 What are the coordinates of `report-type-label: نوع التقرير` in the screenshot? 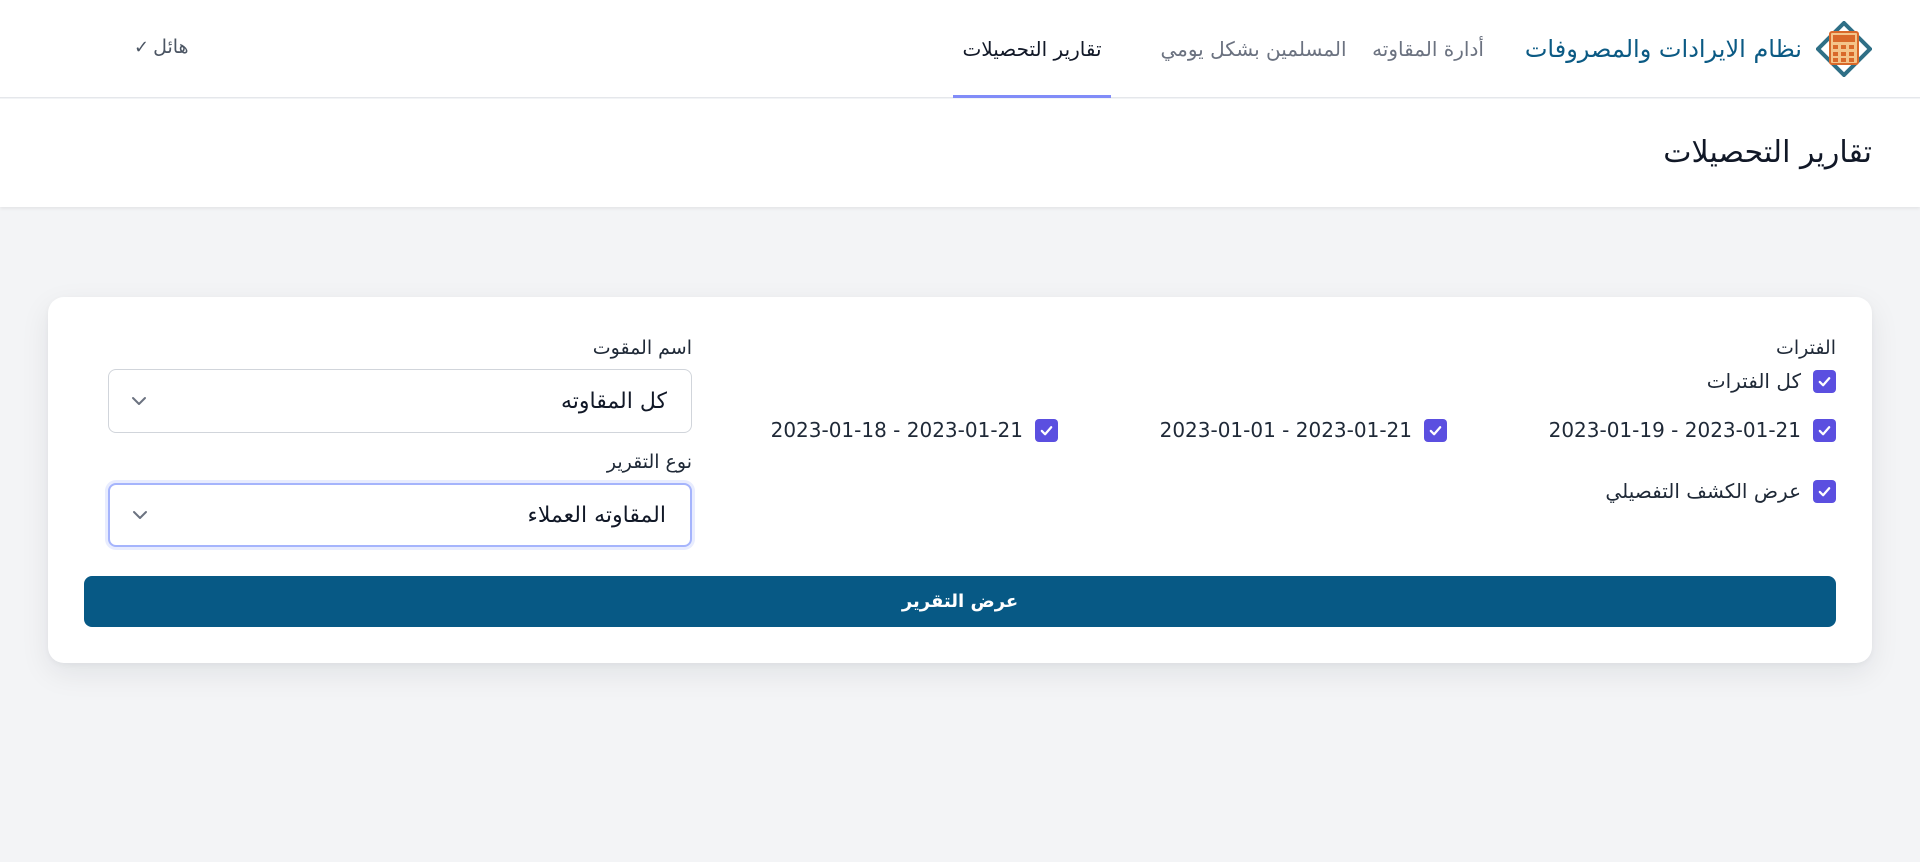 It's located at (649, 462).